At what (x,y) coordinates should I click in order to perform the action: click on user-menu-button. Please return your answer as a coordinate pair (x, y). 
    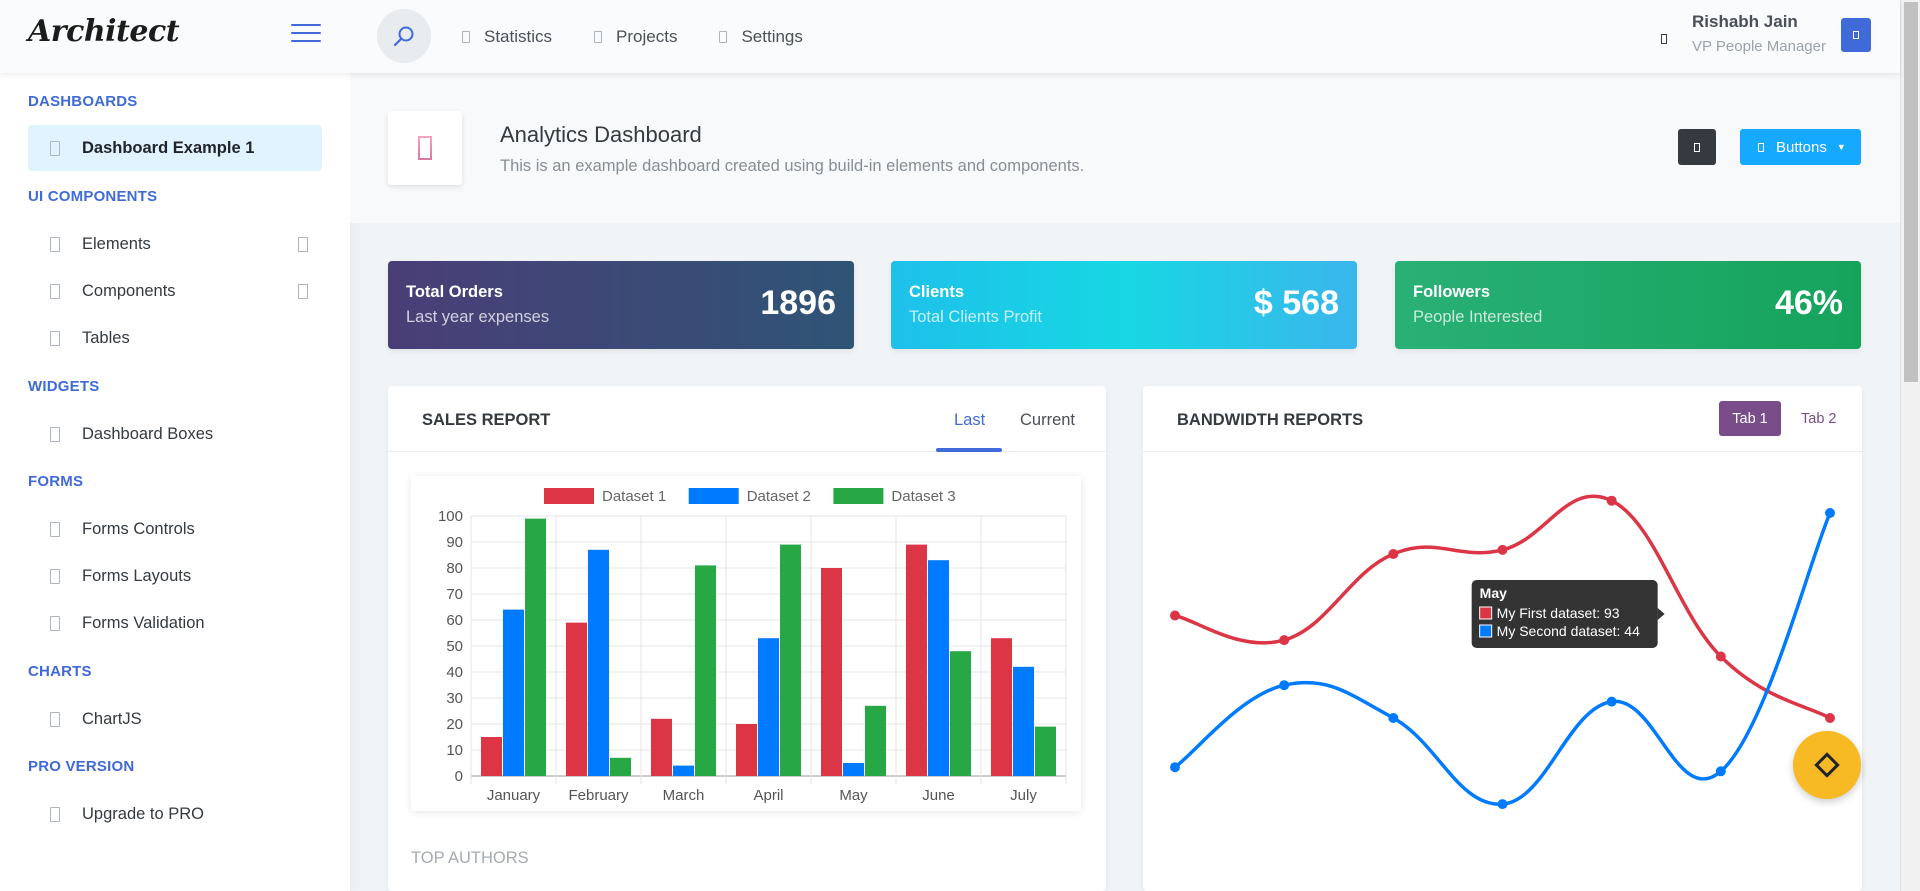
    Looking at the image, I should click on (1856, 35).